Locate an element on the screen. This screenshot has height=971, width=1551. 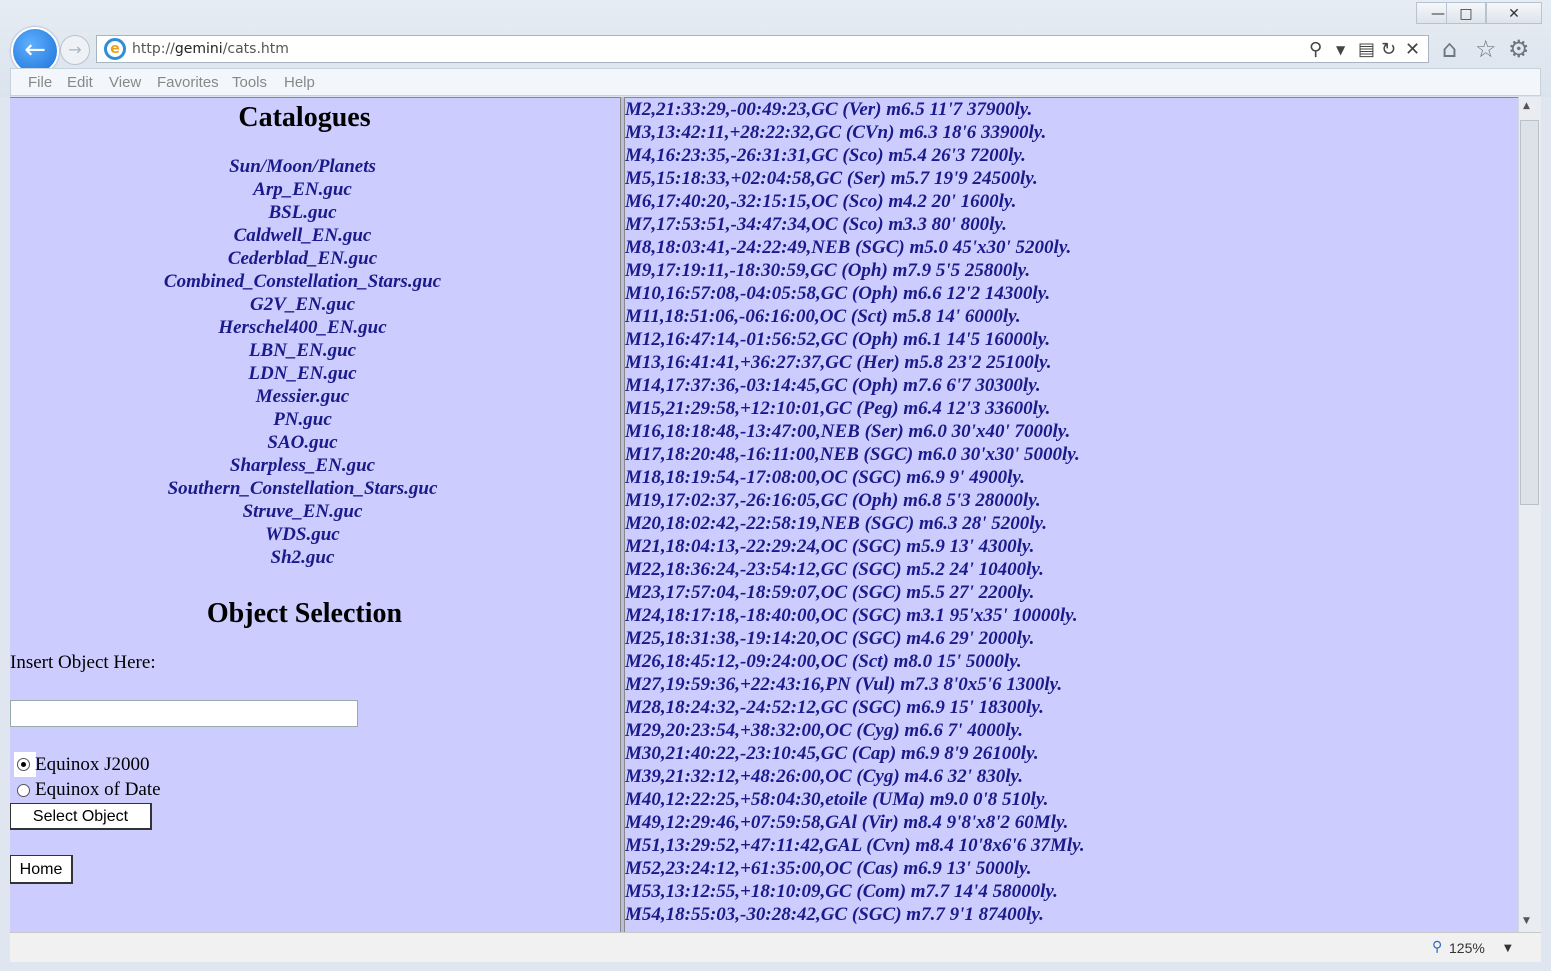
status-bar is located at coordinates (775, 947).